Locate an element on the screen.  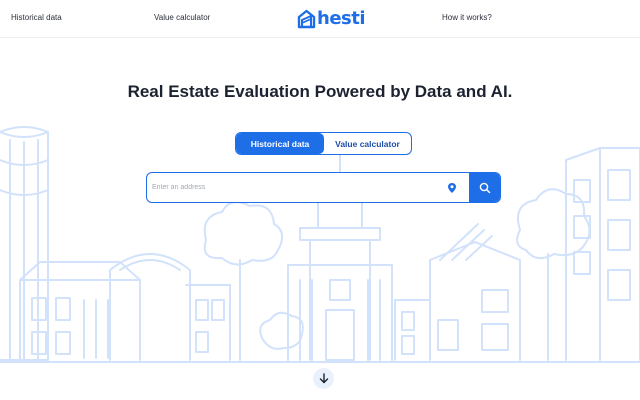
nav-link-value-calculator: Value calculator is located at coordinates (182, 17).